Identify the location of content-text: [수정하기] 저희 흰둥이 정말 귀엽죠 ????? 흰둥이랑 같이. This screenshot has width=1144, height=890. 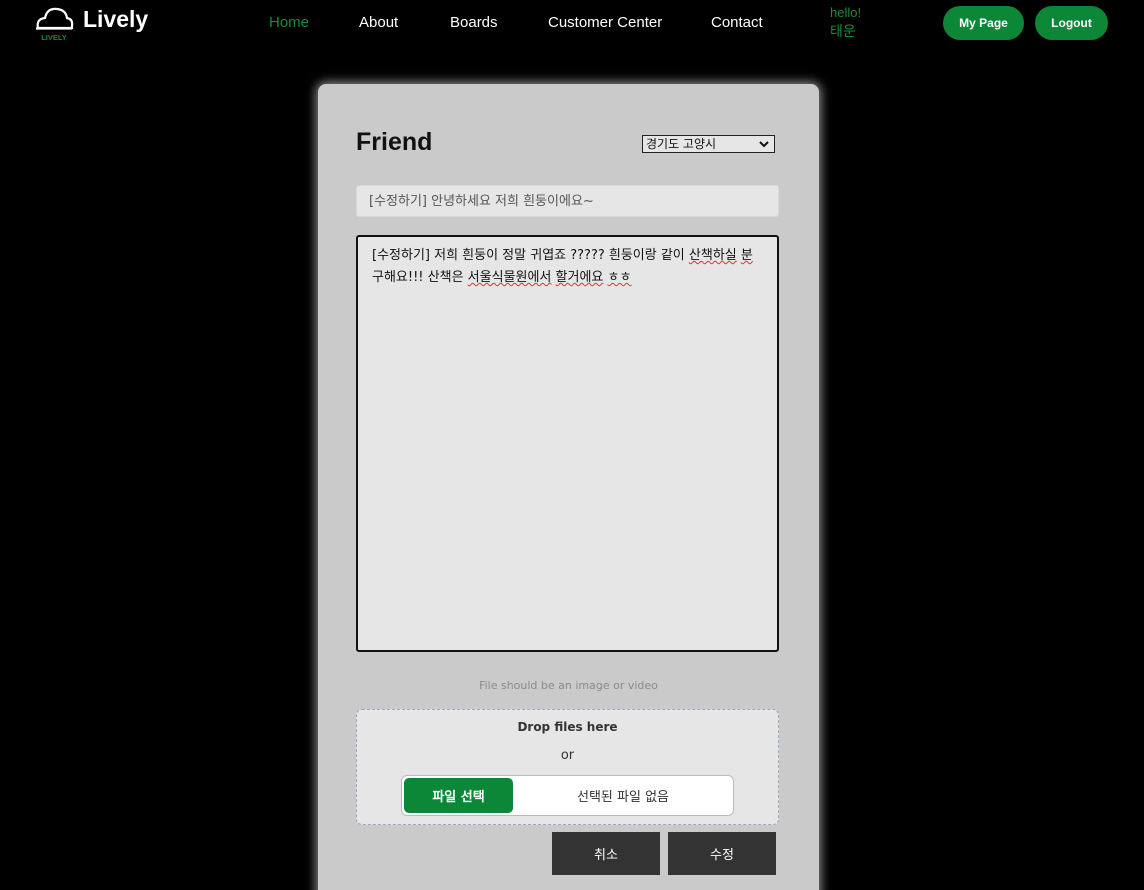
(530, 255).